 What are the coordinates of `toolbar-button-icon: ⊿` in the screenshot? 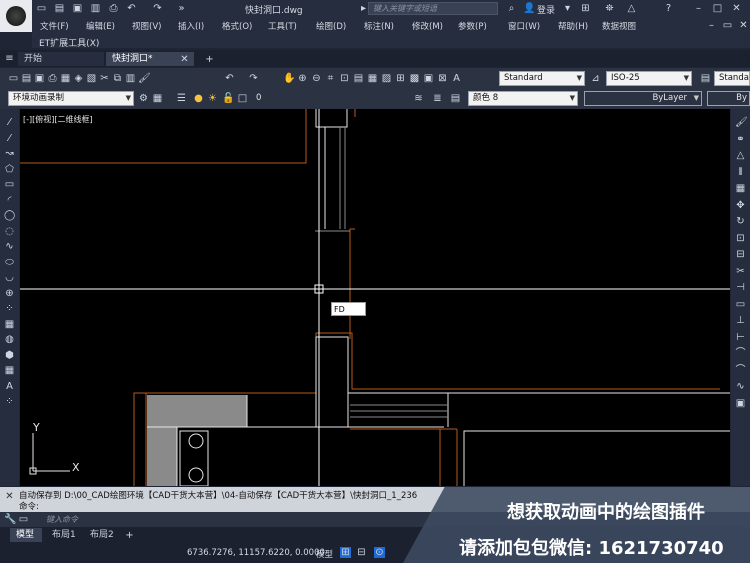 It's located at (595, 78).